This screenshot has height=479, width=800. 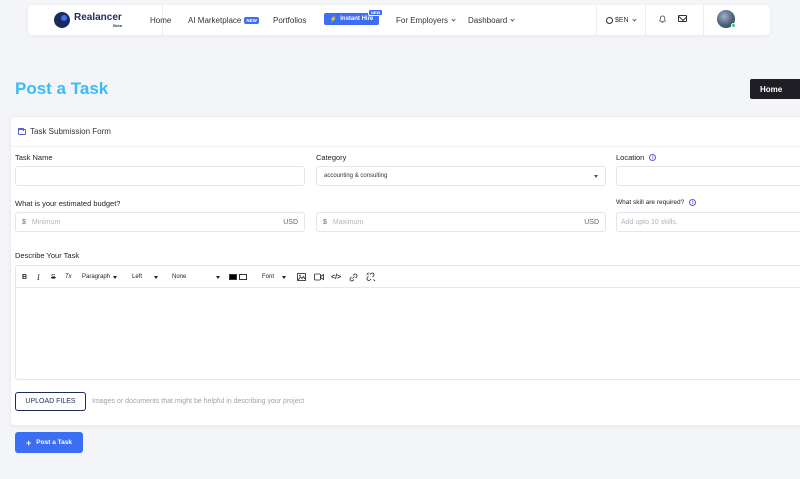 I want to click on logo-icon, so click(x=62, y=20).